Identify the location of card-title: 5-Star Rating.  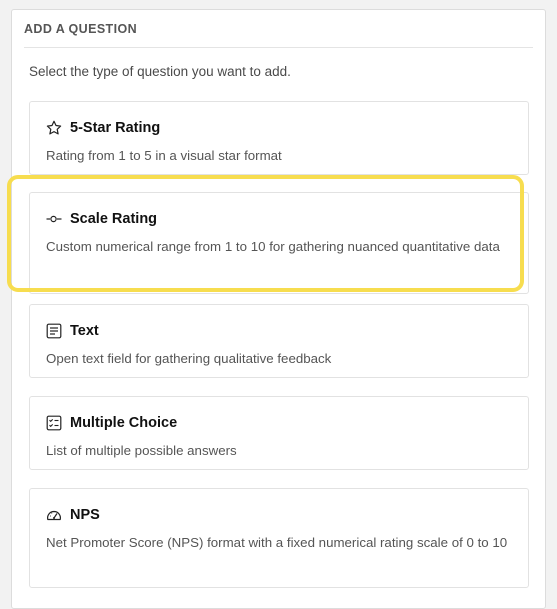
(115, 128).